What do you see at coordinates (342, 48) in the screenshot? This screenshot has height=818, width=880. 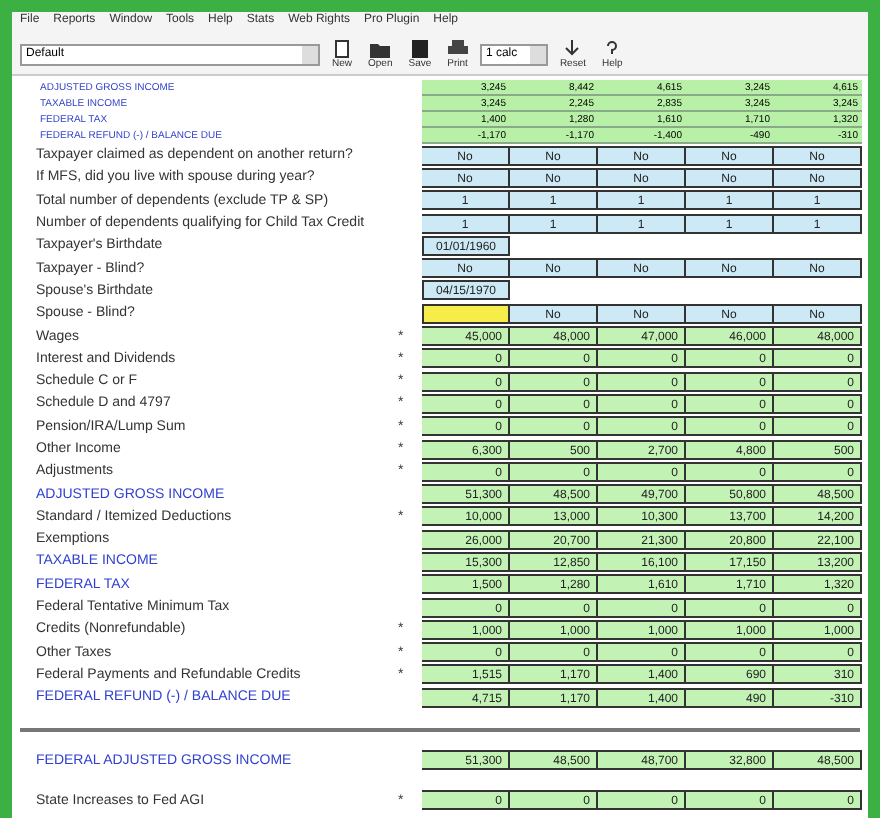 I see `page-icon` at bounding box center [342, 48].